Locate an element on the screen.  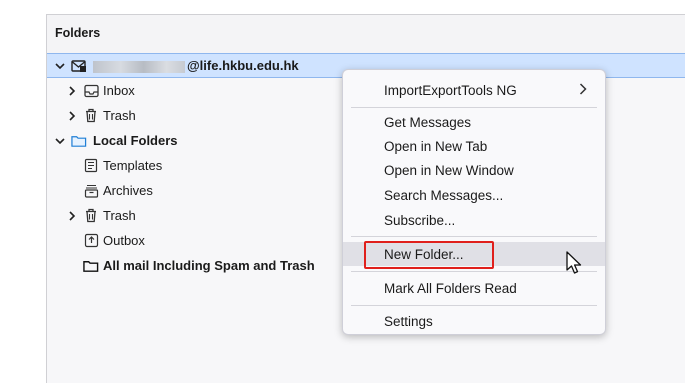
pane-title: Folders is located at coordinates (78, 33).